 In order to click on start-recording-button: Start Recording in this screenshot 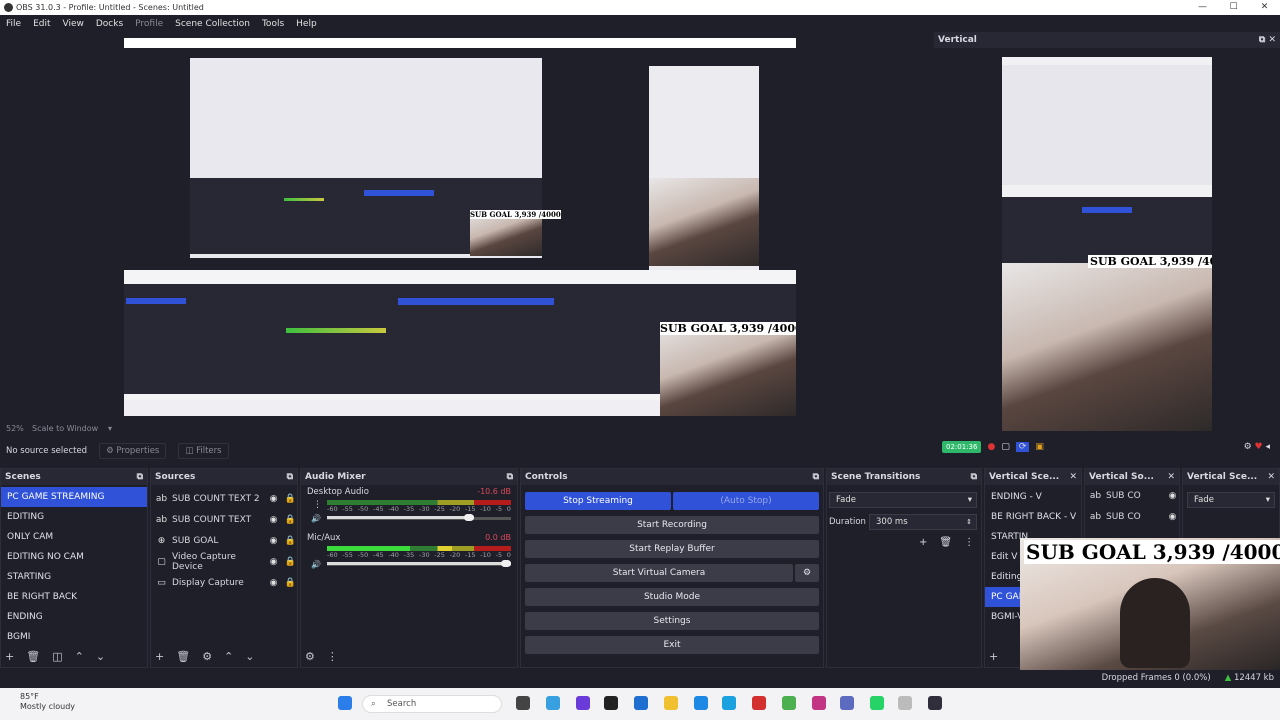, I will do `click(672, 525)`.